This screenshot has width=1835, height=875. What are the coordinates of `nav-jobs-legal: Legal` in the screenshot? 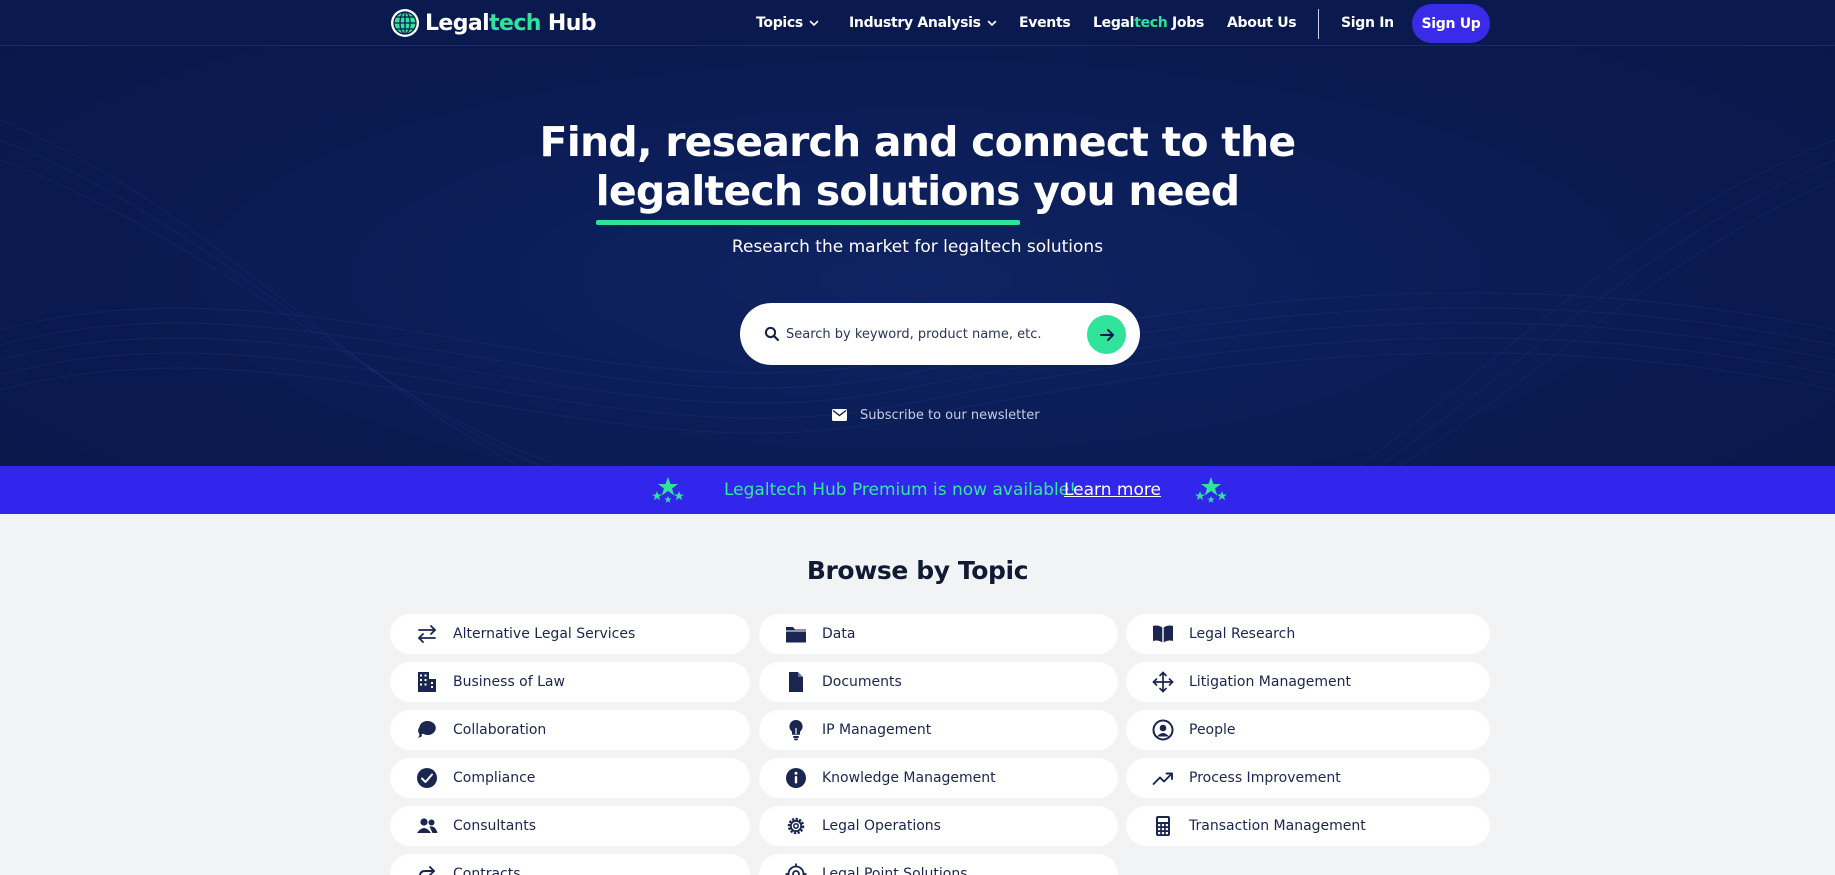 It's located at (1114, 23).